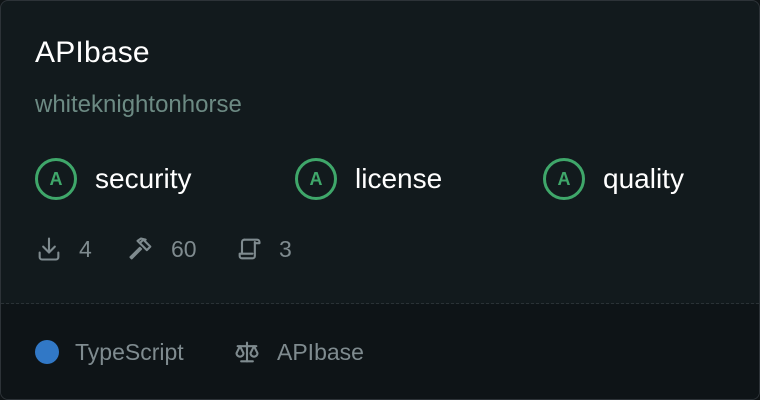 This screenshot has width=760, height=400. What do you see at coordinates (85, 248) in the screenshot?
I see `downloads-count: 4` at bounding box center [85, 248].